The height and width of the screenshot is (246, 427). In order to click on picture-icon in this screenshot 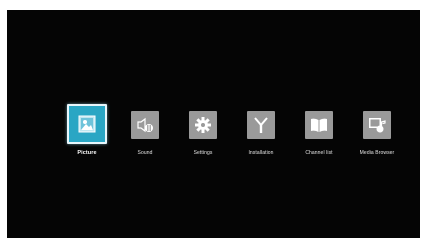, I will do `click(87, 124)`.